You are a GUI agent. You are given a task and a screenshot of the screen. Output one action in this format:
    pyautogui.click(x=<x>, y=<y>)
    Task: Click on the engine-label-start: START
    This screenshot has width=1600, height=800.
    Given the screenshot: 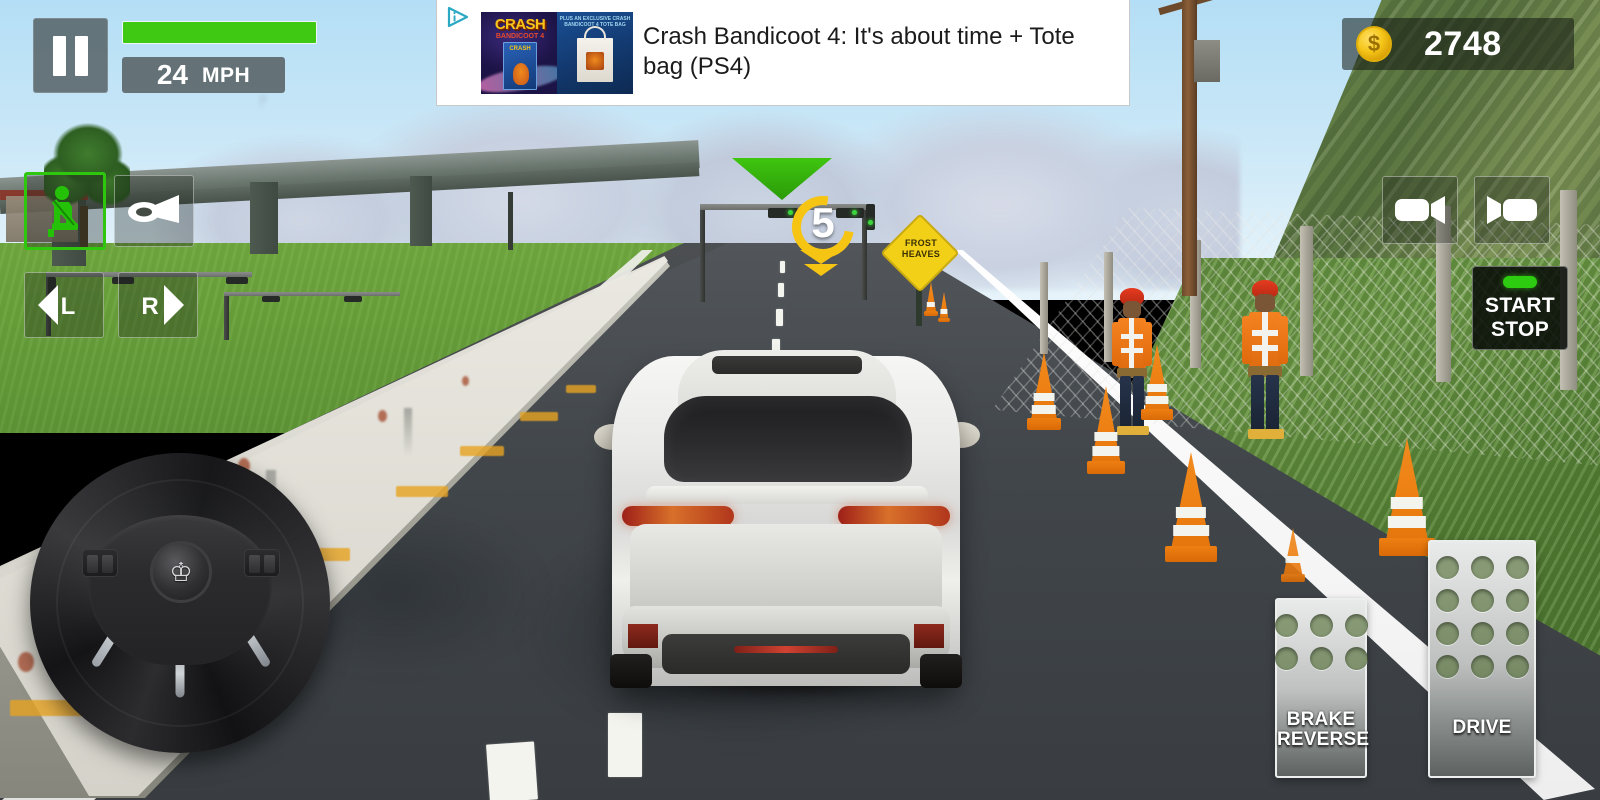 What is the action you would take?
    pyautogui.click(x=1520, y=305)
    